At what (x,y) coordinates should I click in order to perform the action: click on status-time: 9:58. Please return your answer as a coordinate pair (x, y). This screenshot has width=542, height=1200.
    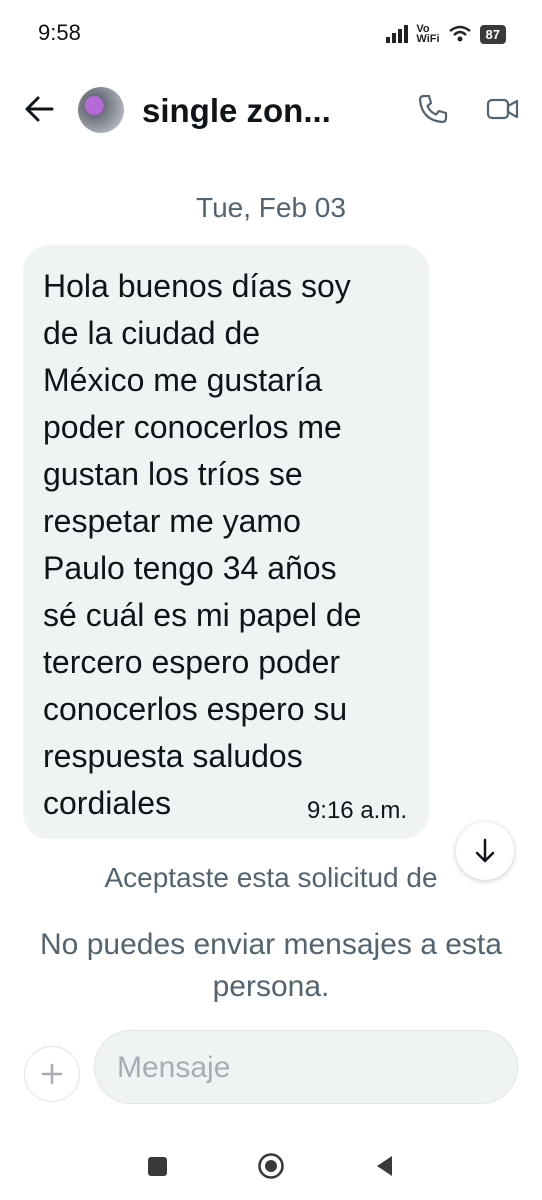
    Looking at the image, I should click on (59, 32).